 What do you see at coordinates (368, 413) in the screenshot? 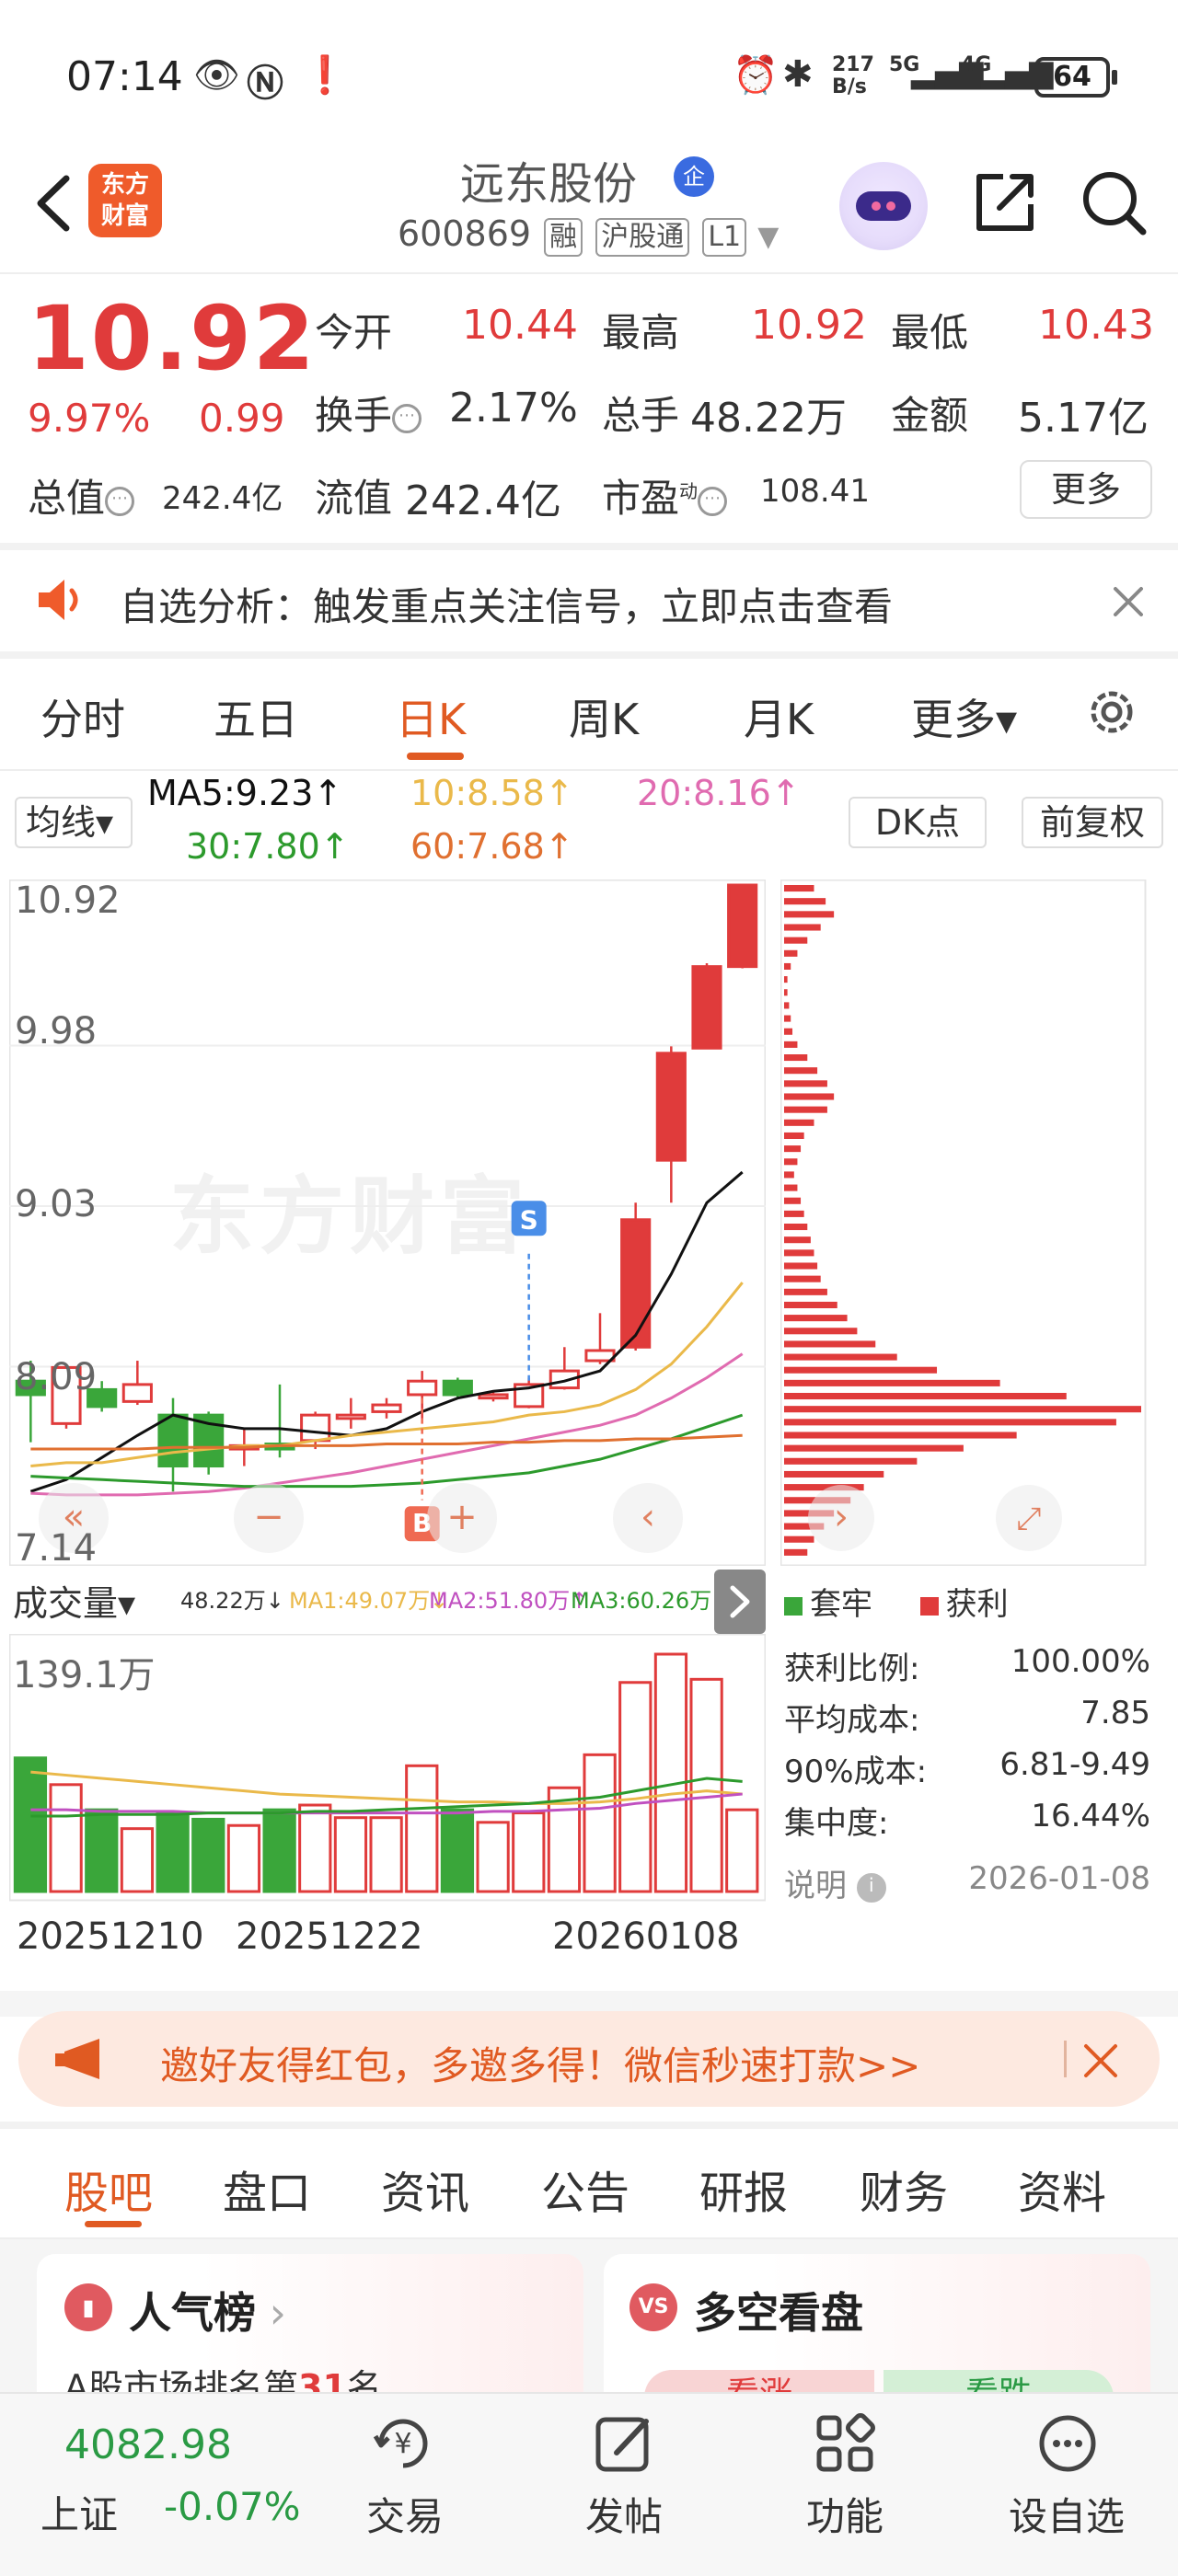
I see `turnover-label: 换手 ⋯` at bounding box center [368, 413].